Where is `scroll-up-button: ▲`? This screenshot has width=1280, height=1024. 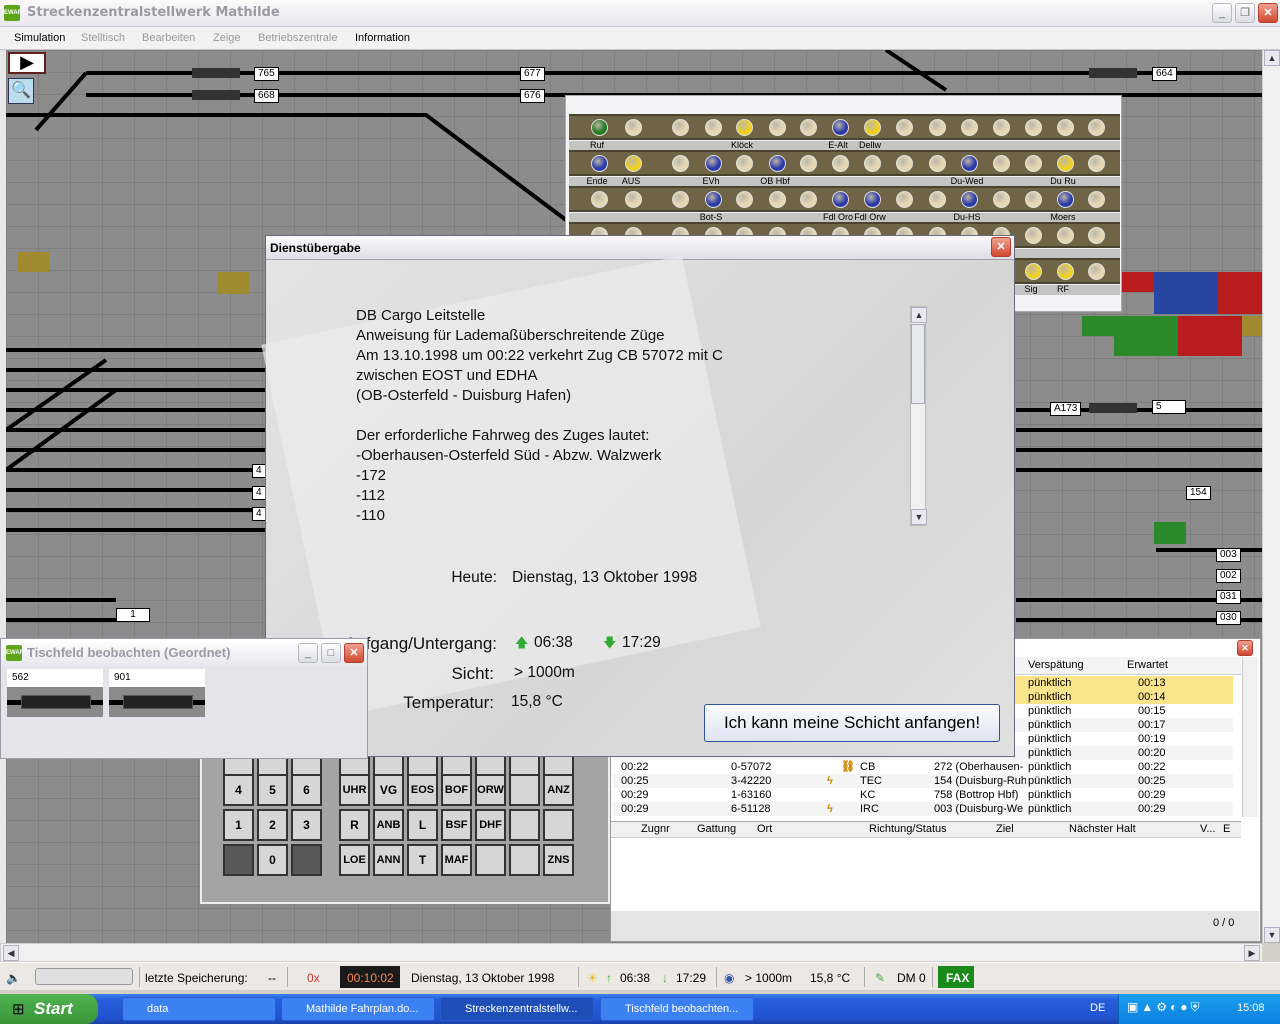
scroll-up-button: ▲ is located at coordinates (1272, 58).